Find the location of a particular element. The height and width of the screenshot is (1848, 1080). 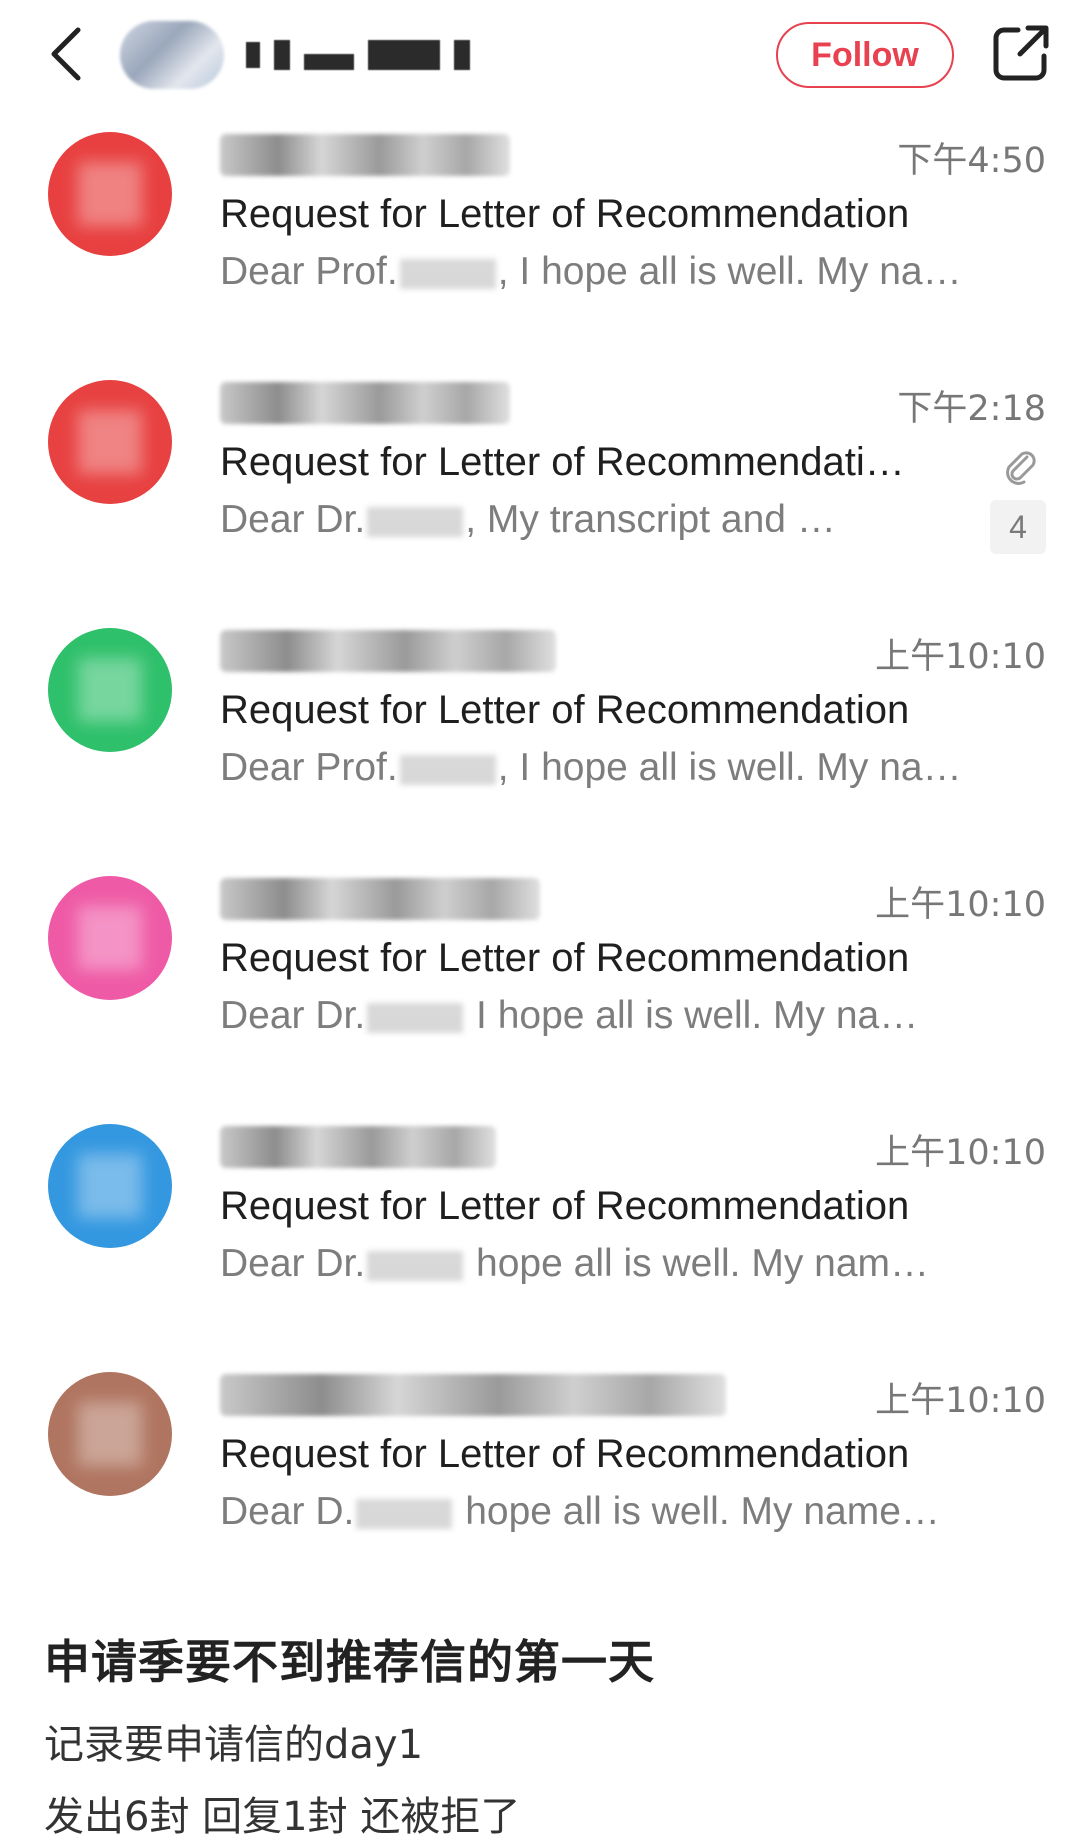

top-bar: Follow is located at coordinates (540, 56).